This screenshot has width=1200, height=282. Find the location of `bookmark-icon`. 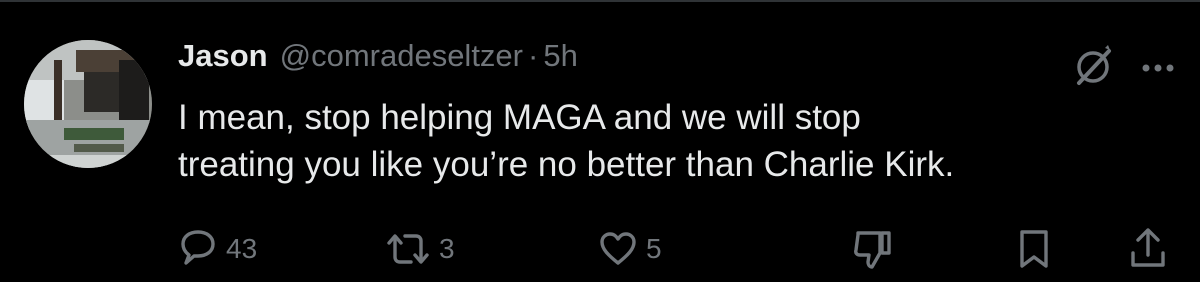

bookmark-icon is located at coordinates (1034, 249).